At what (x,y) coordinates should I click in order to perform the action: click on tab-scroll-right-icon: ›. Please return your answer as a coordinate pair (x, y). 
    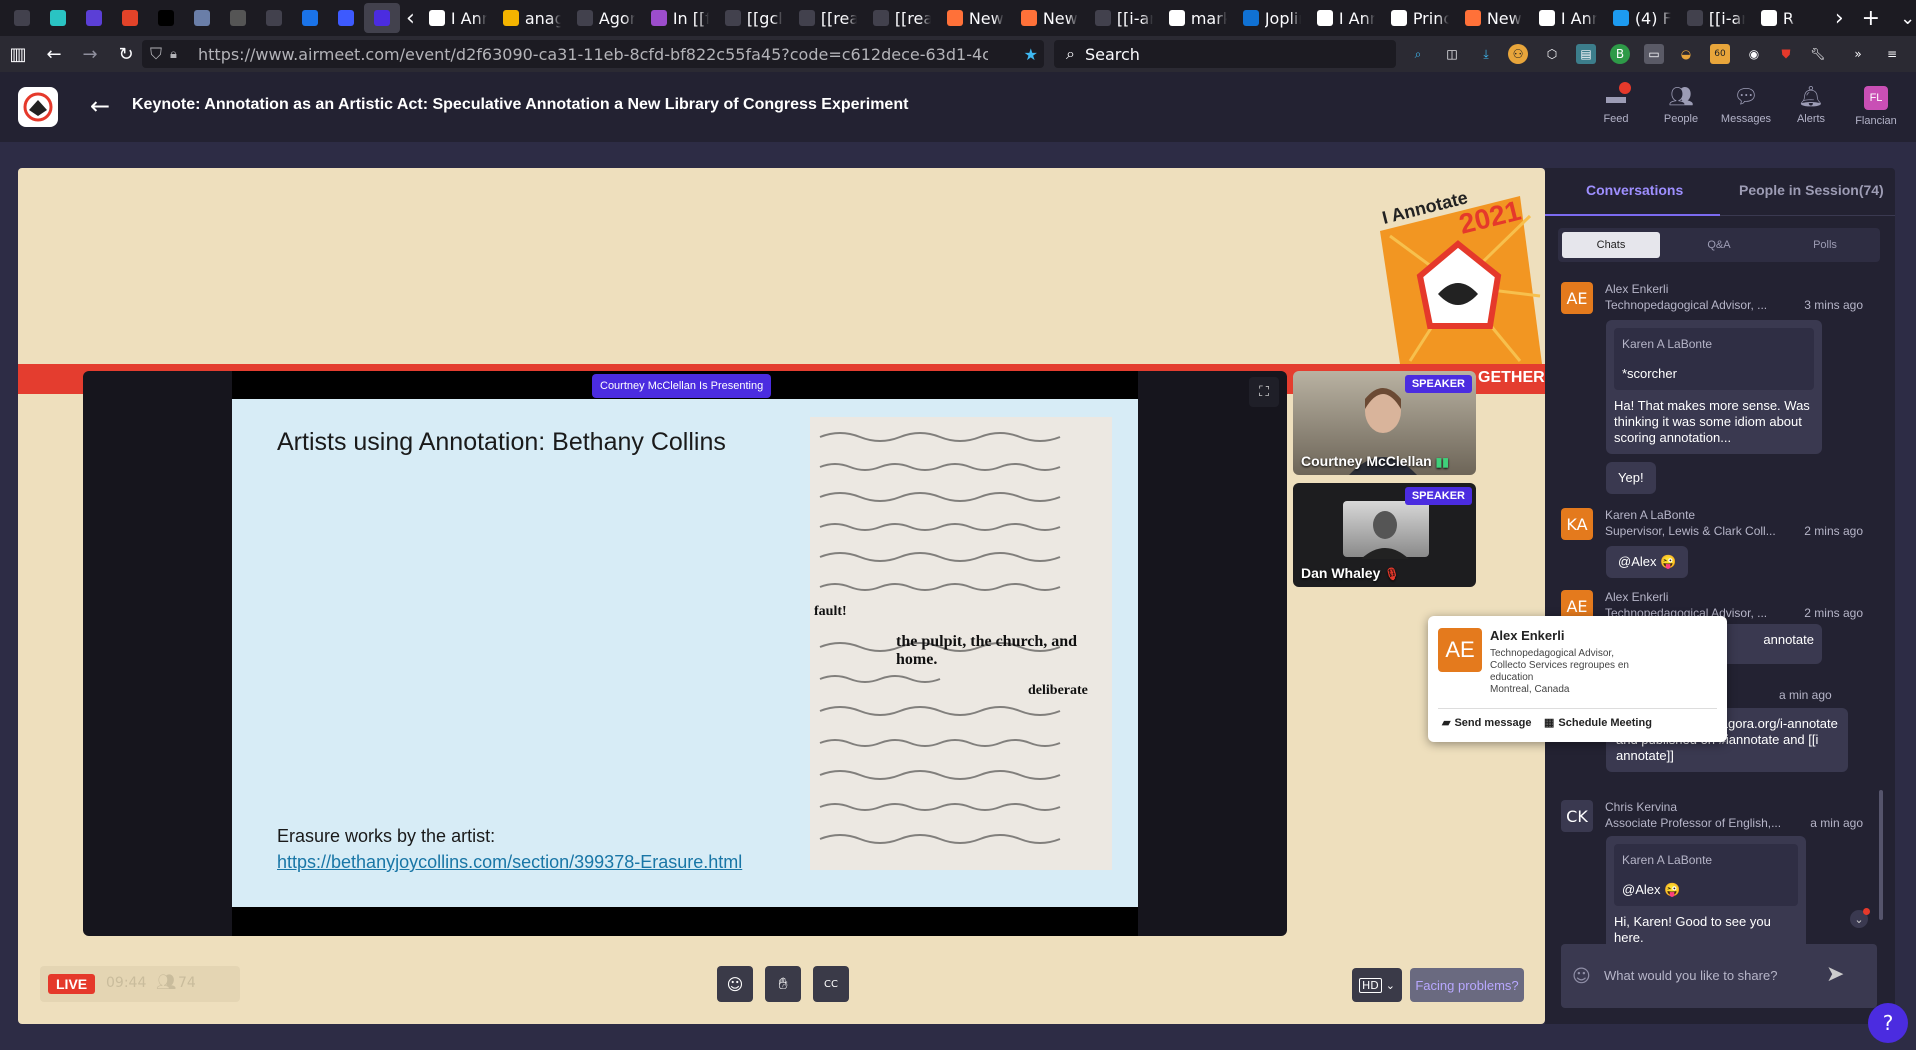
    Looking at the image, I should click on (1839, 18).